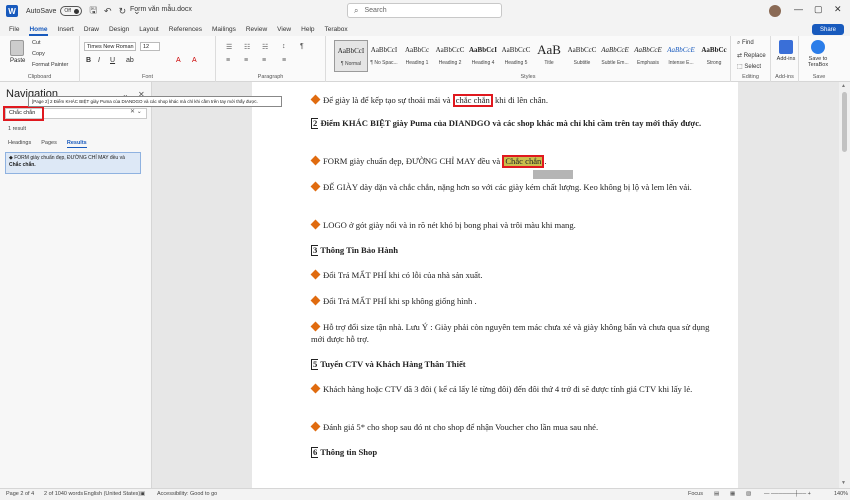  I want to click on autosave-toggle: Off, so click(71, 11).